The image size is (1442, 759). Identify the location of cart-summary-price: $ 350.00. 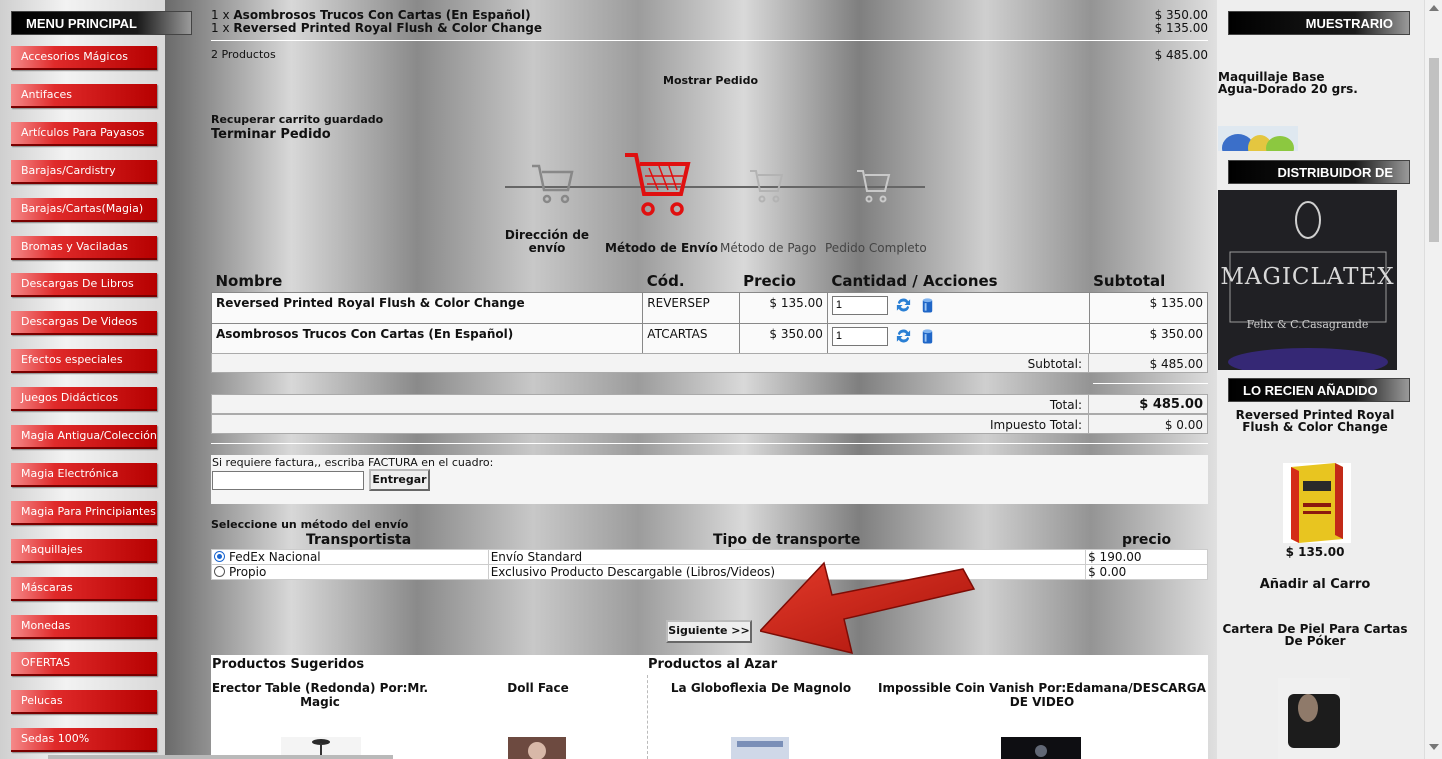
(1181, 15).